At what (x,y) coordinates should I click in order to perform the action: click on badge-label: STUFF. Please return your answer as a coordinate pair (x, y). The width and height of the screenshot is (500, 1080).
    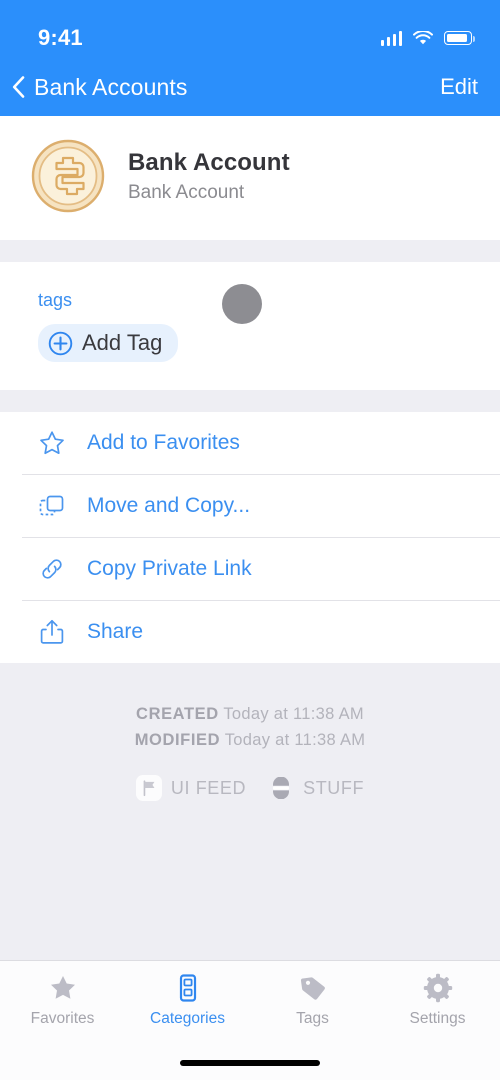
    Looking at the image, I should click on (334, 787).